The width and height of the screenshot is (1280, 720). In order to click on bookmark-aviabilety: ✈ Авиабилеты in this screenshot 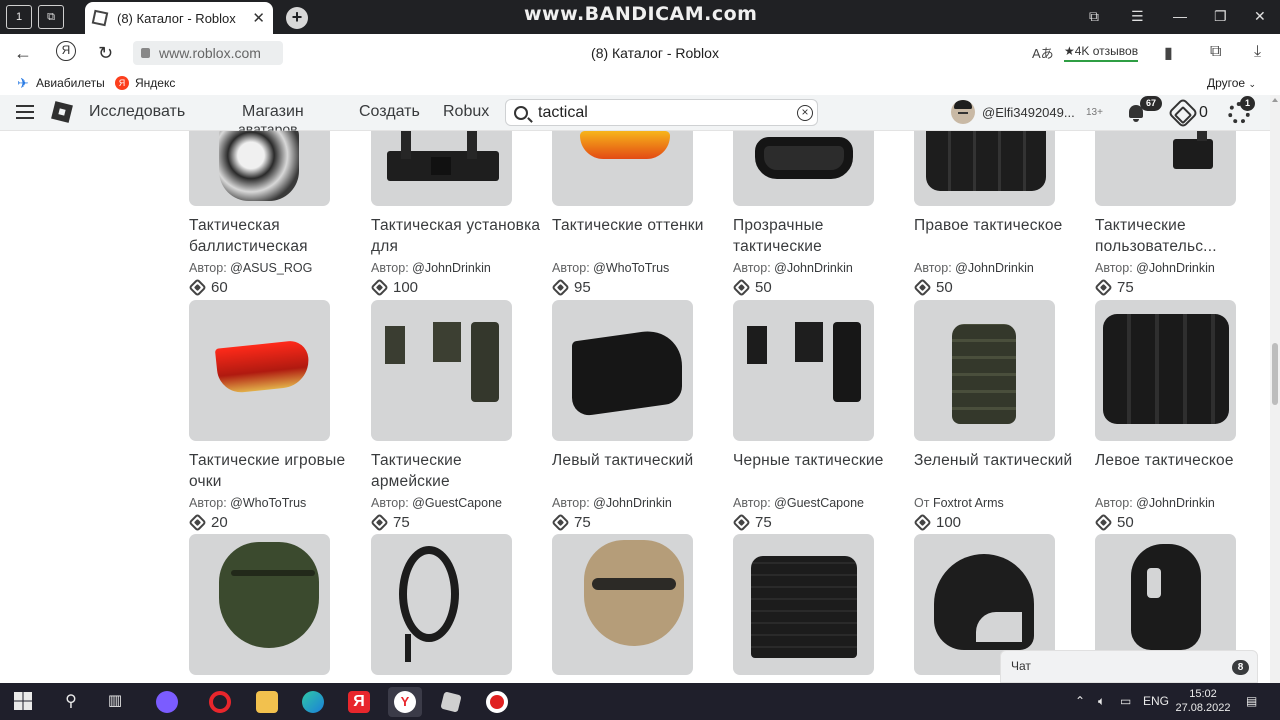, I will do `click(60, 83)`.